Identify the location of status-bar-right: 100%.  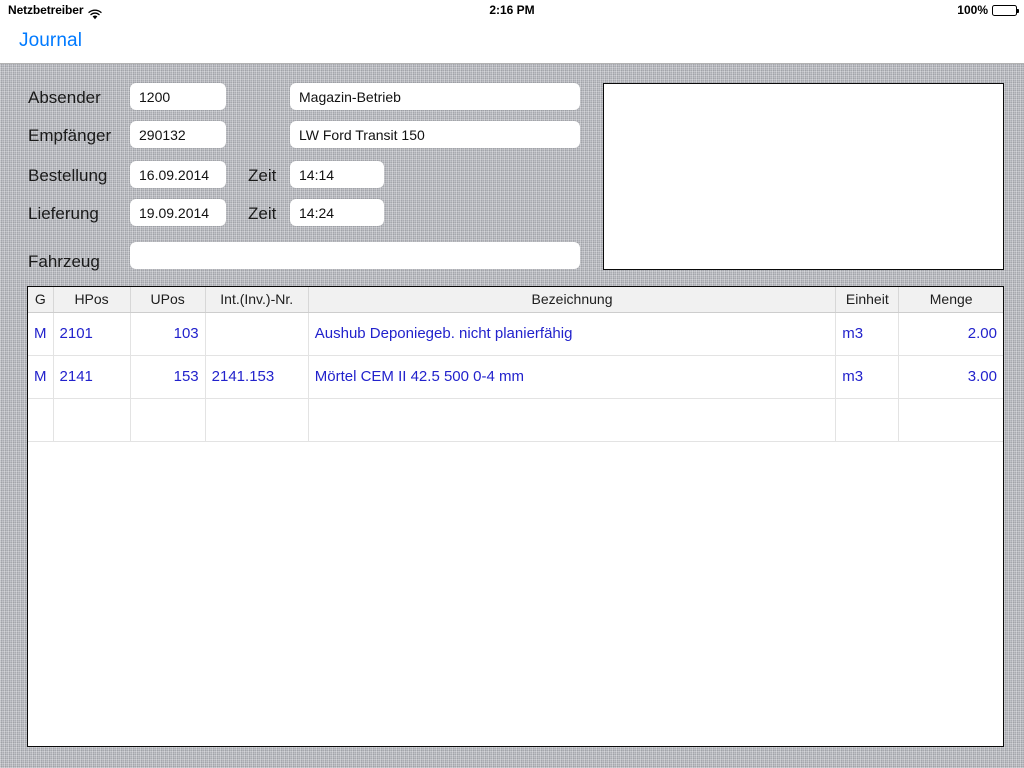
(988, 10).